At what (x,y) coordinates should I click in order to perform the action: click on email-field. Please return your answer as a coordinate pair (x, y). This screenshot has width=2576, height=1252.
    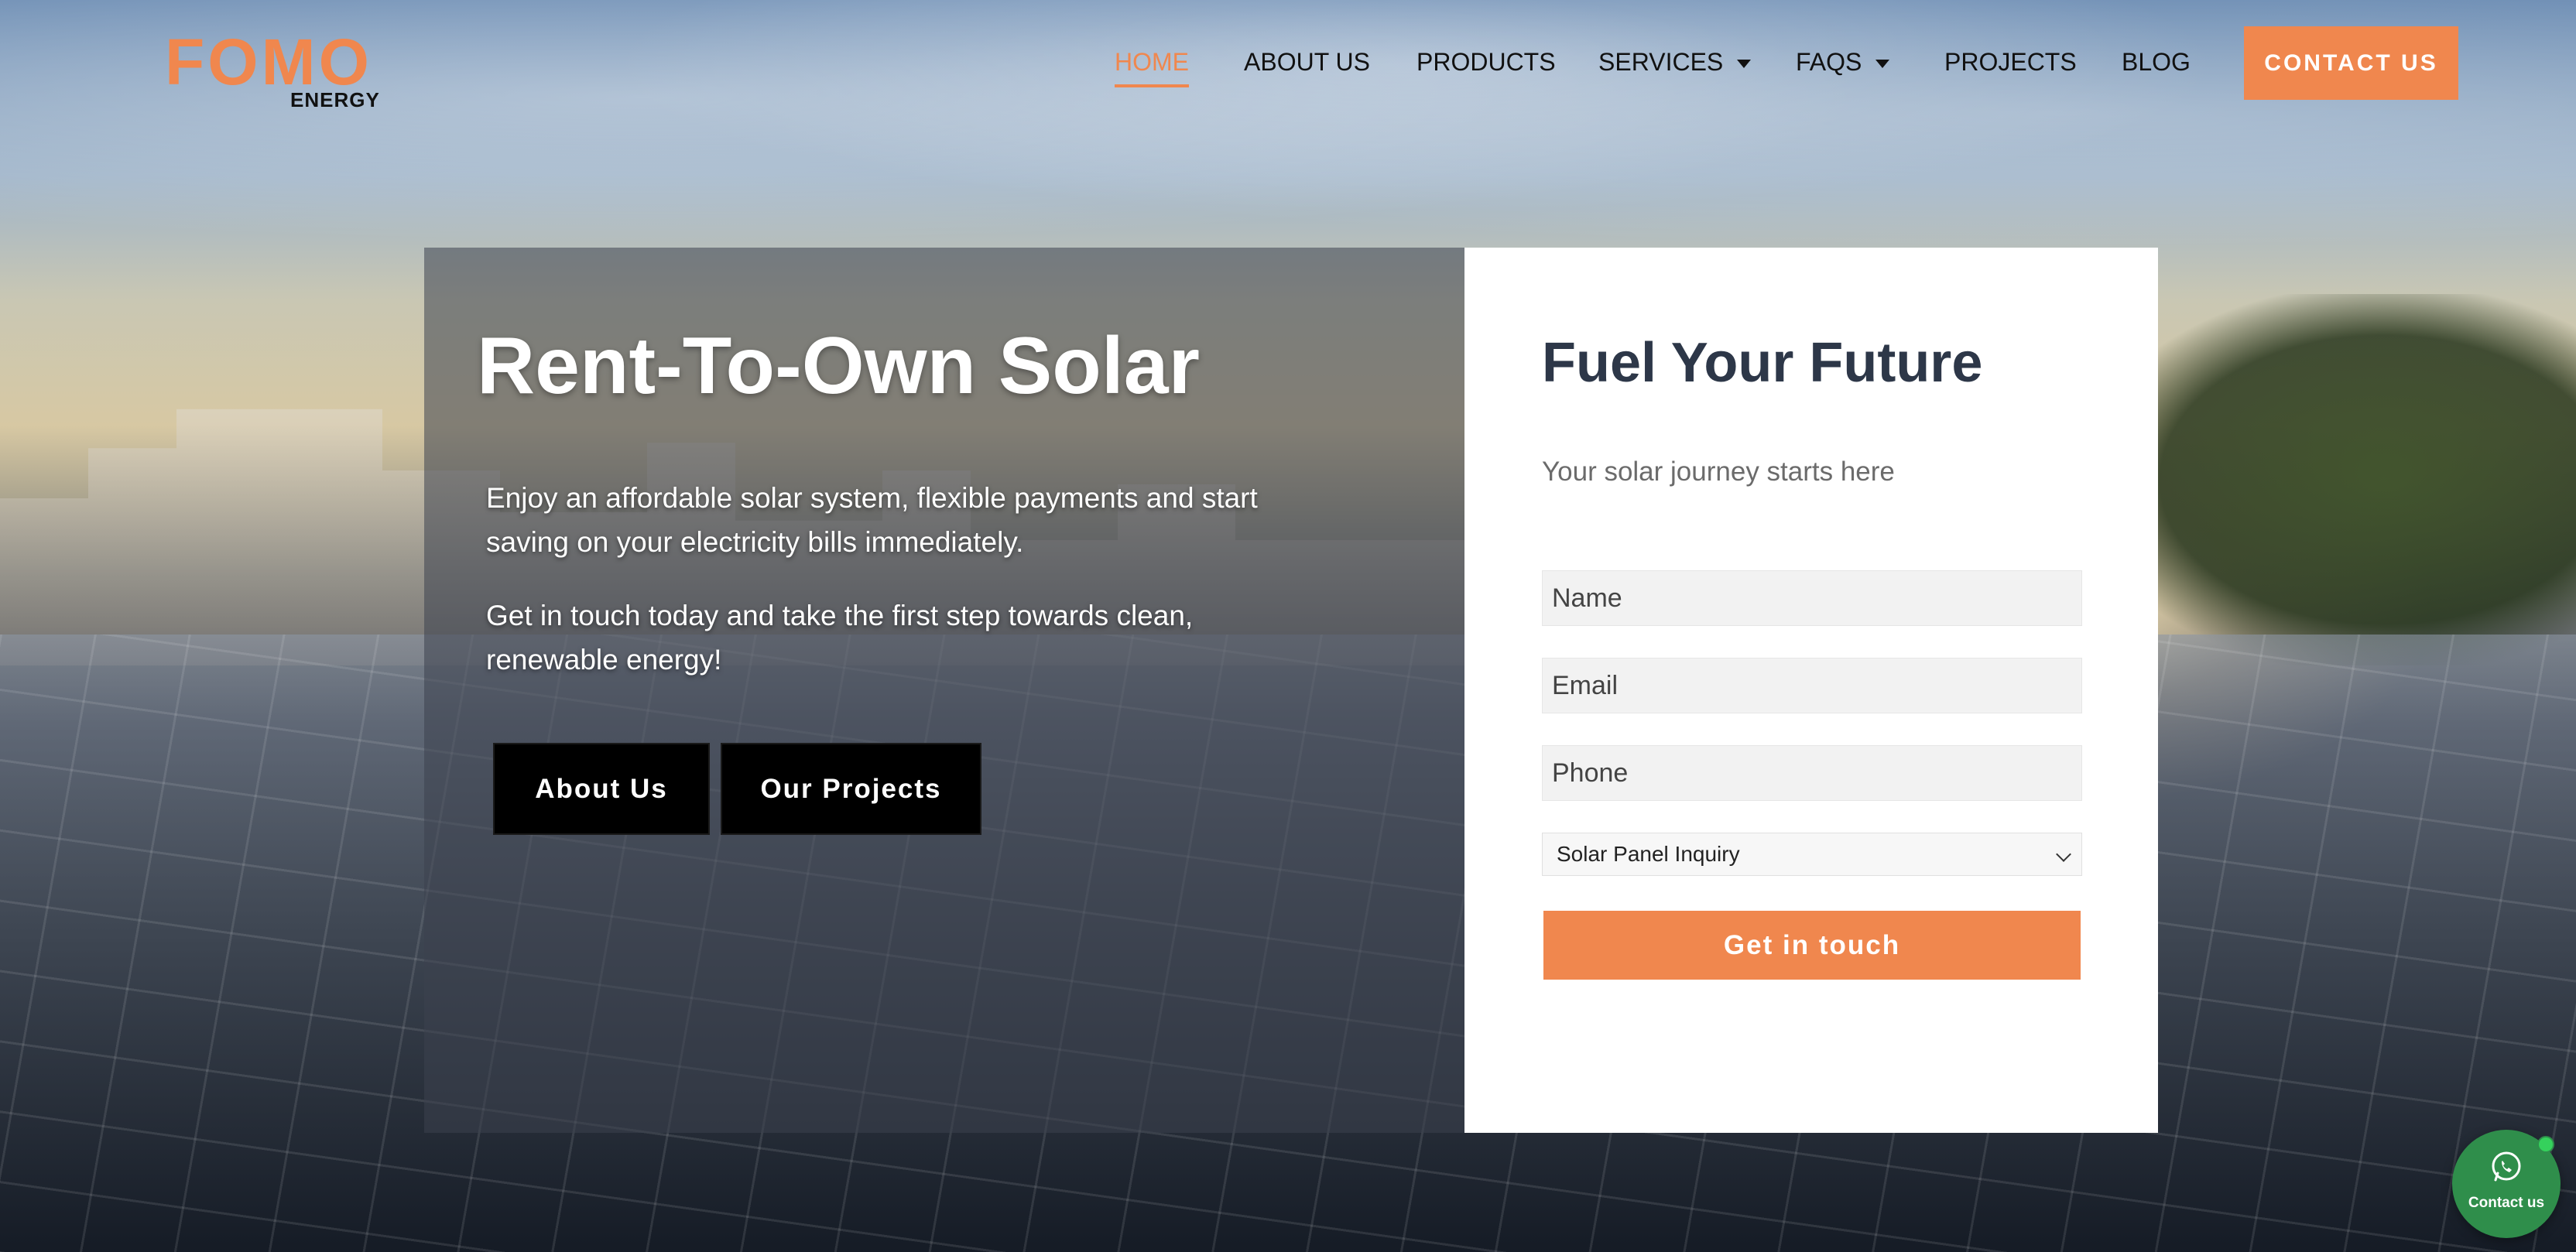
    Looking at the image, I should click on (1812, 685).